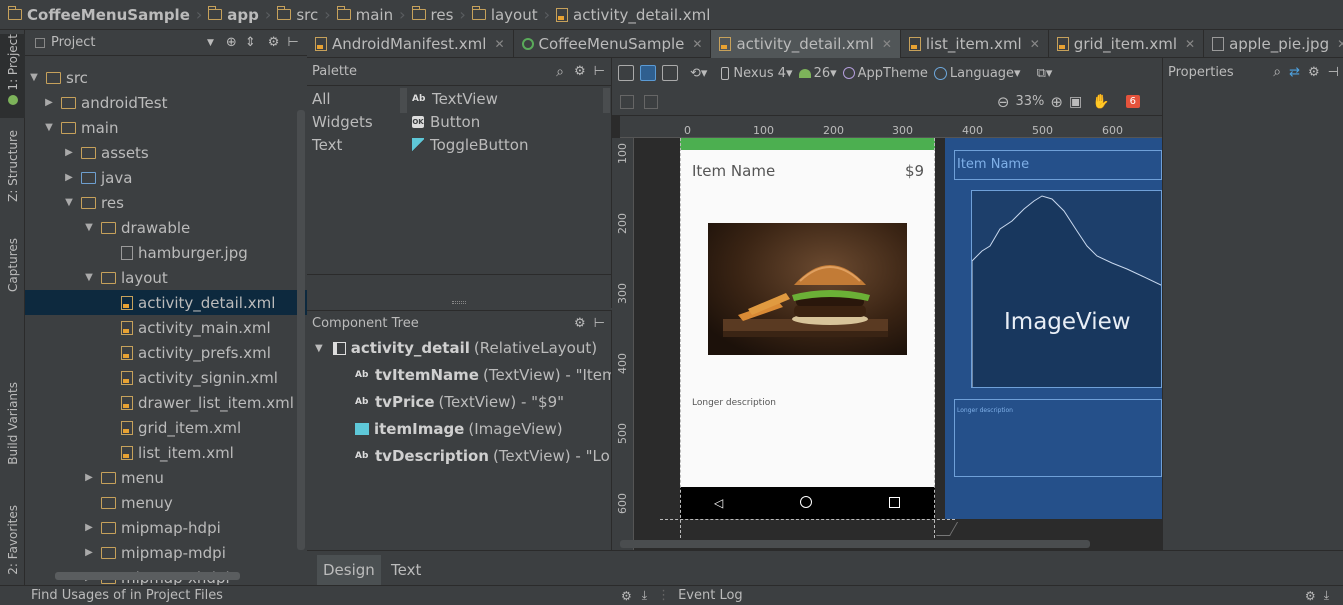 The width and height of the screenshot is (1343, 605). Describe the element at coordinates (733, 171) in the screenshot. I see `preview-item-name: Item Name` at that location.